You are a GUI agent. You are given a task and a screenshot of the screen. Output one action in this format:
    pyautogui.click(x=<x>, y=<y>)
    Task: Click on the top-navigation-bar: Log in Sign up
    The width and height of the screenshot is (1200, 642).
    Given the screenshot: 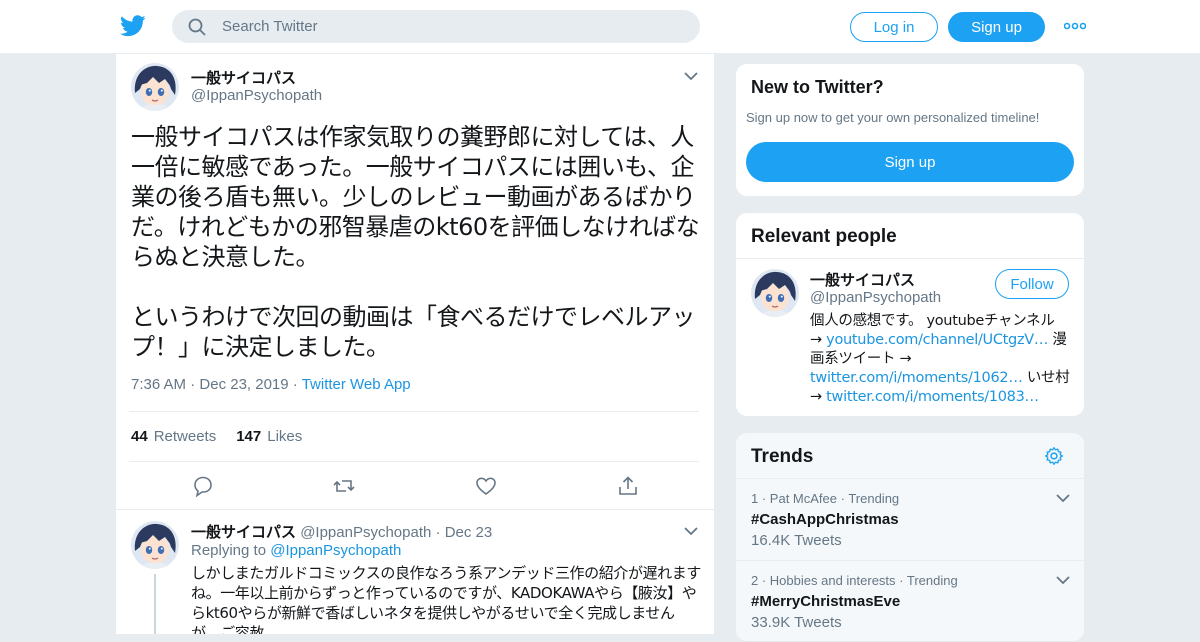 What is the action you would take?
    pyautogui.click(x=600, y=27)
    